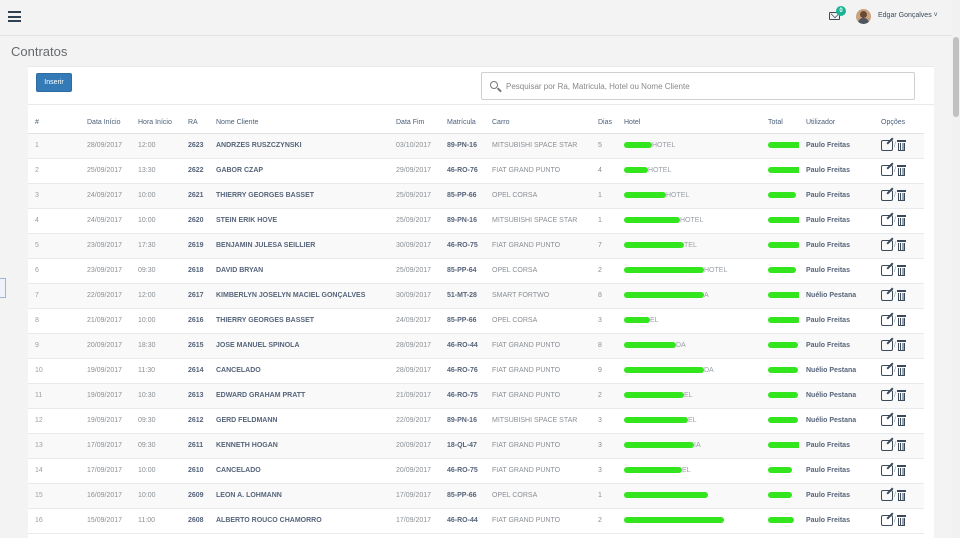 This screenshot has width=960, height=538. I want to click on row-number: 13, so click(54, 446).